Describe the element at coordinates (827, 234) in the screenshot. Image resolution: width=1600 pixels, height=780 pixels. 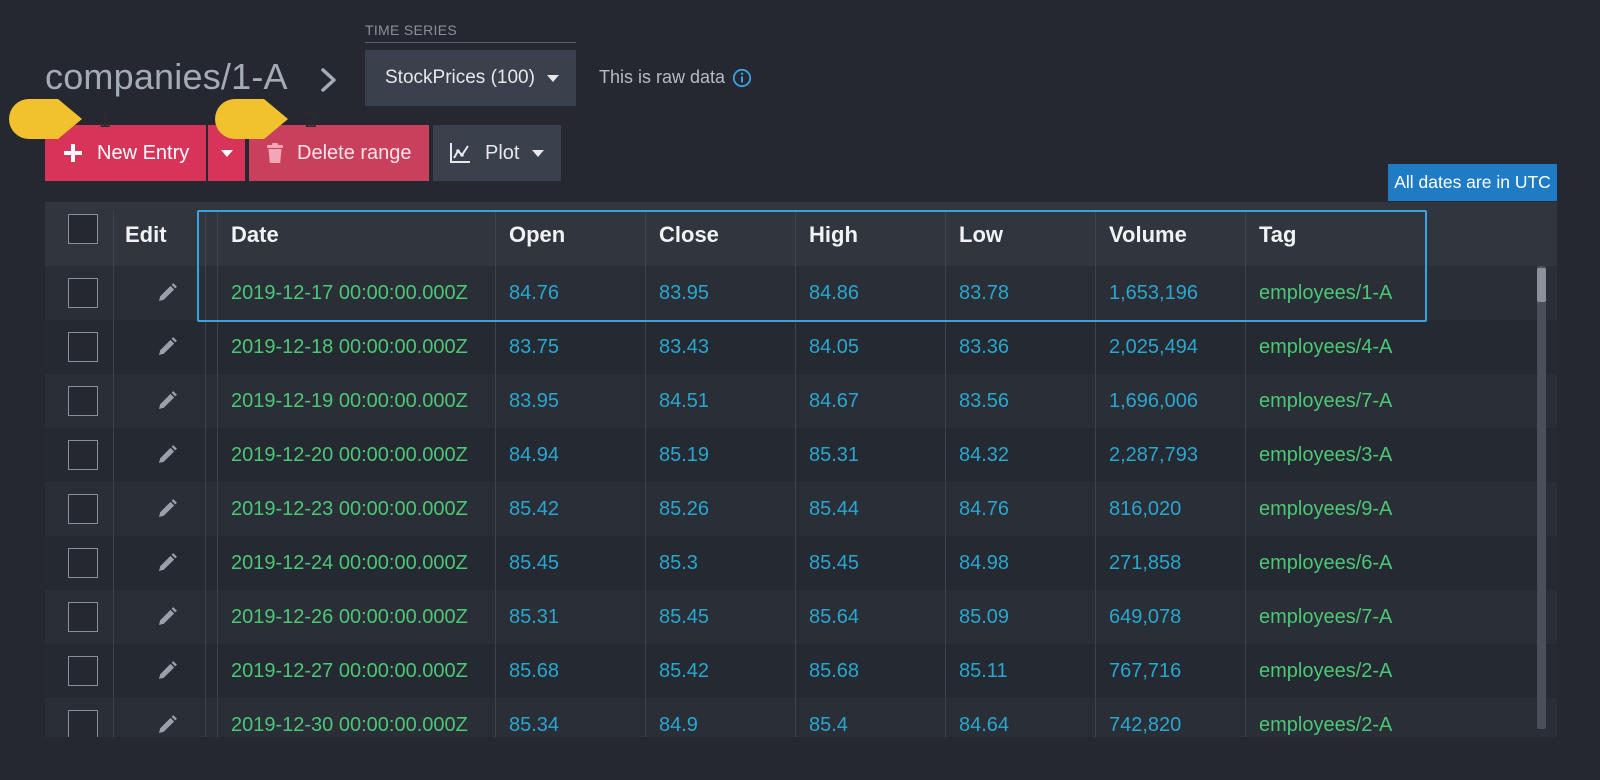
I see `column-header-high: High` at that location.